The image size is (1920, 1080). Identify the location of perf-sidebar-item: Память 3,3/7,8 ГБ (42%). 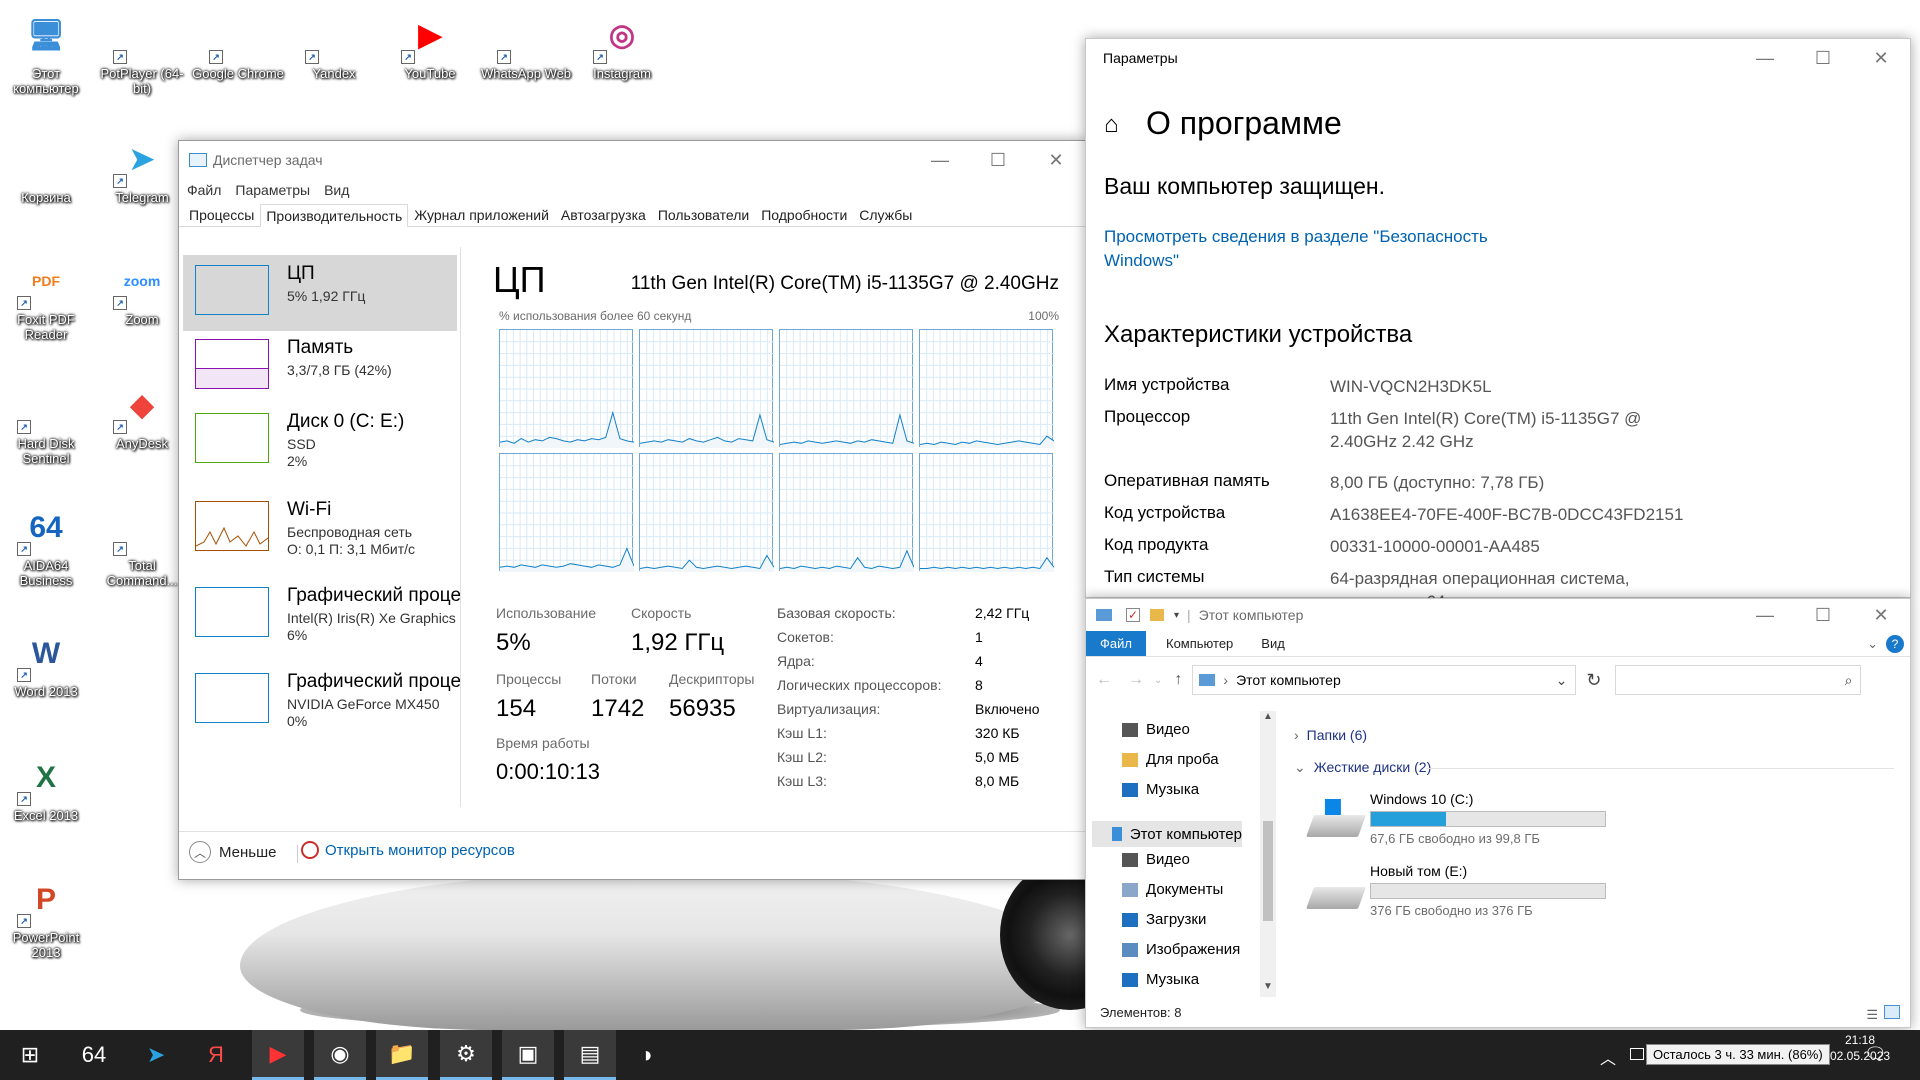
(320, 367).